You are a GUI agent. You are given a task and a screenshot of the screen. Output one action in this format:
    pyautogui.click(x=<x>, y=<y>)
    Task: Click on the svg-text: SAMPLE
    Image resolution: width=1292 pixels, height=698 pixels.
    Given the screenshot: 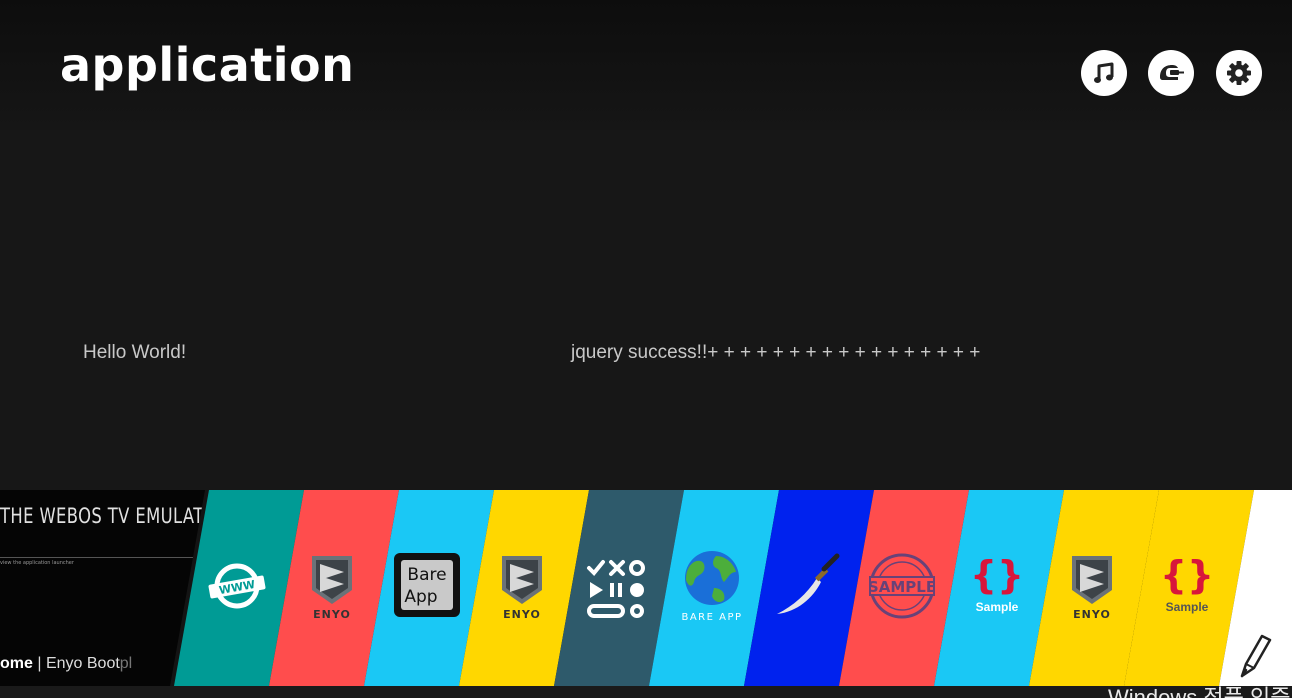 What is the action you would take?
    pyautogui.click(x=902, y=587)
    